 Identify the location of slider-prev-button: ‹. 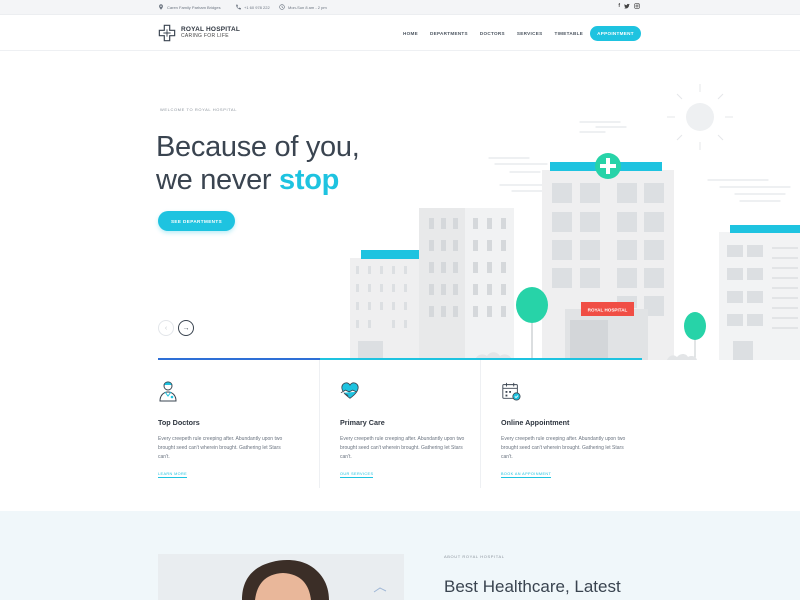
(166, 328).